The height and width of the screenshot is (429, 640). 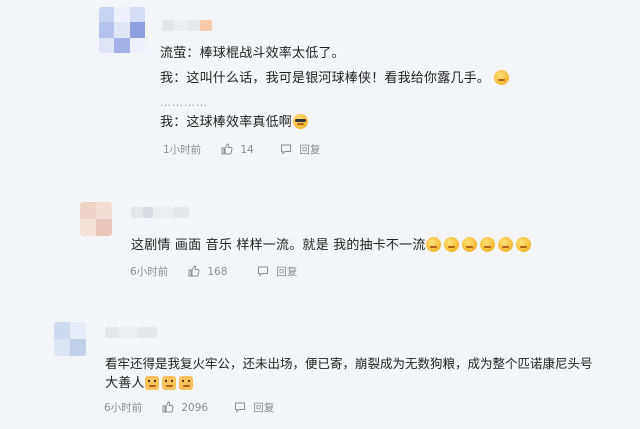 What do you see at coordinates (349, 363) in the screenshot?
I see `comment-text-line: 看牢还得是我复火牢公，还未出场，便已寄，崩裂成为无数狗粮，成为整个匹诺康尼头号` at bounding box center [349, 363].